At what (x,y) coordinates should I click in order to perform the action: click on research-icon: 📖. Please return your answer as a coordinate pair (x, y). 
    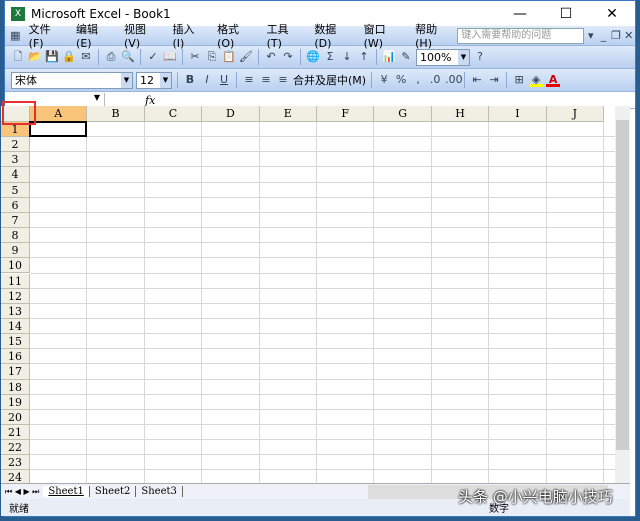
    Looking at the image, I should click on (170, 57).